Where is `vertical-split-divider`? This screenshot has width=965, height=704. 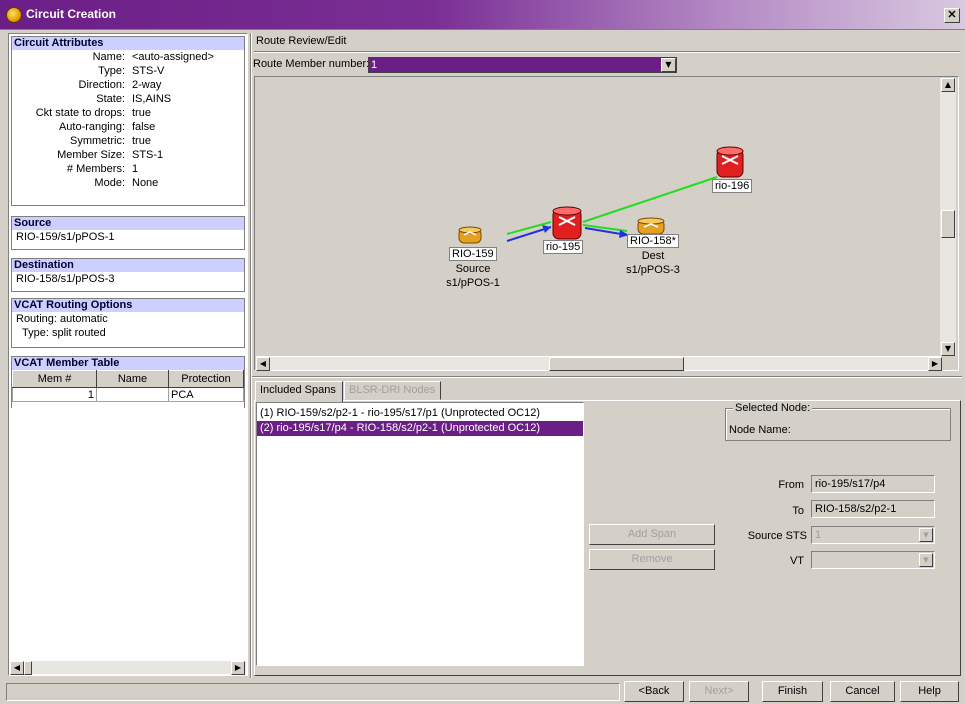
vertical-split-divider is located at coordinates (251, 355).